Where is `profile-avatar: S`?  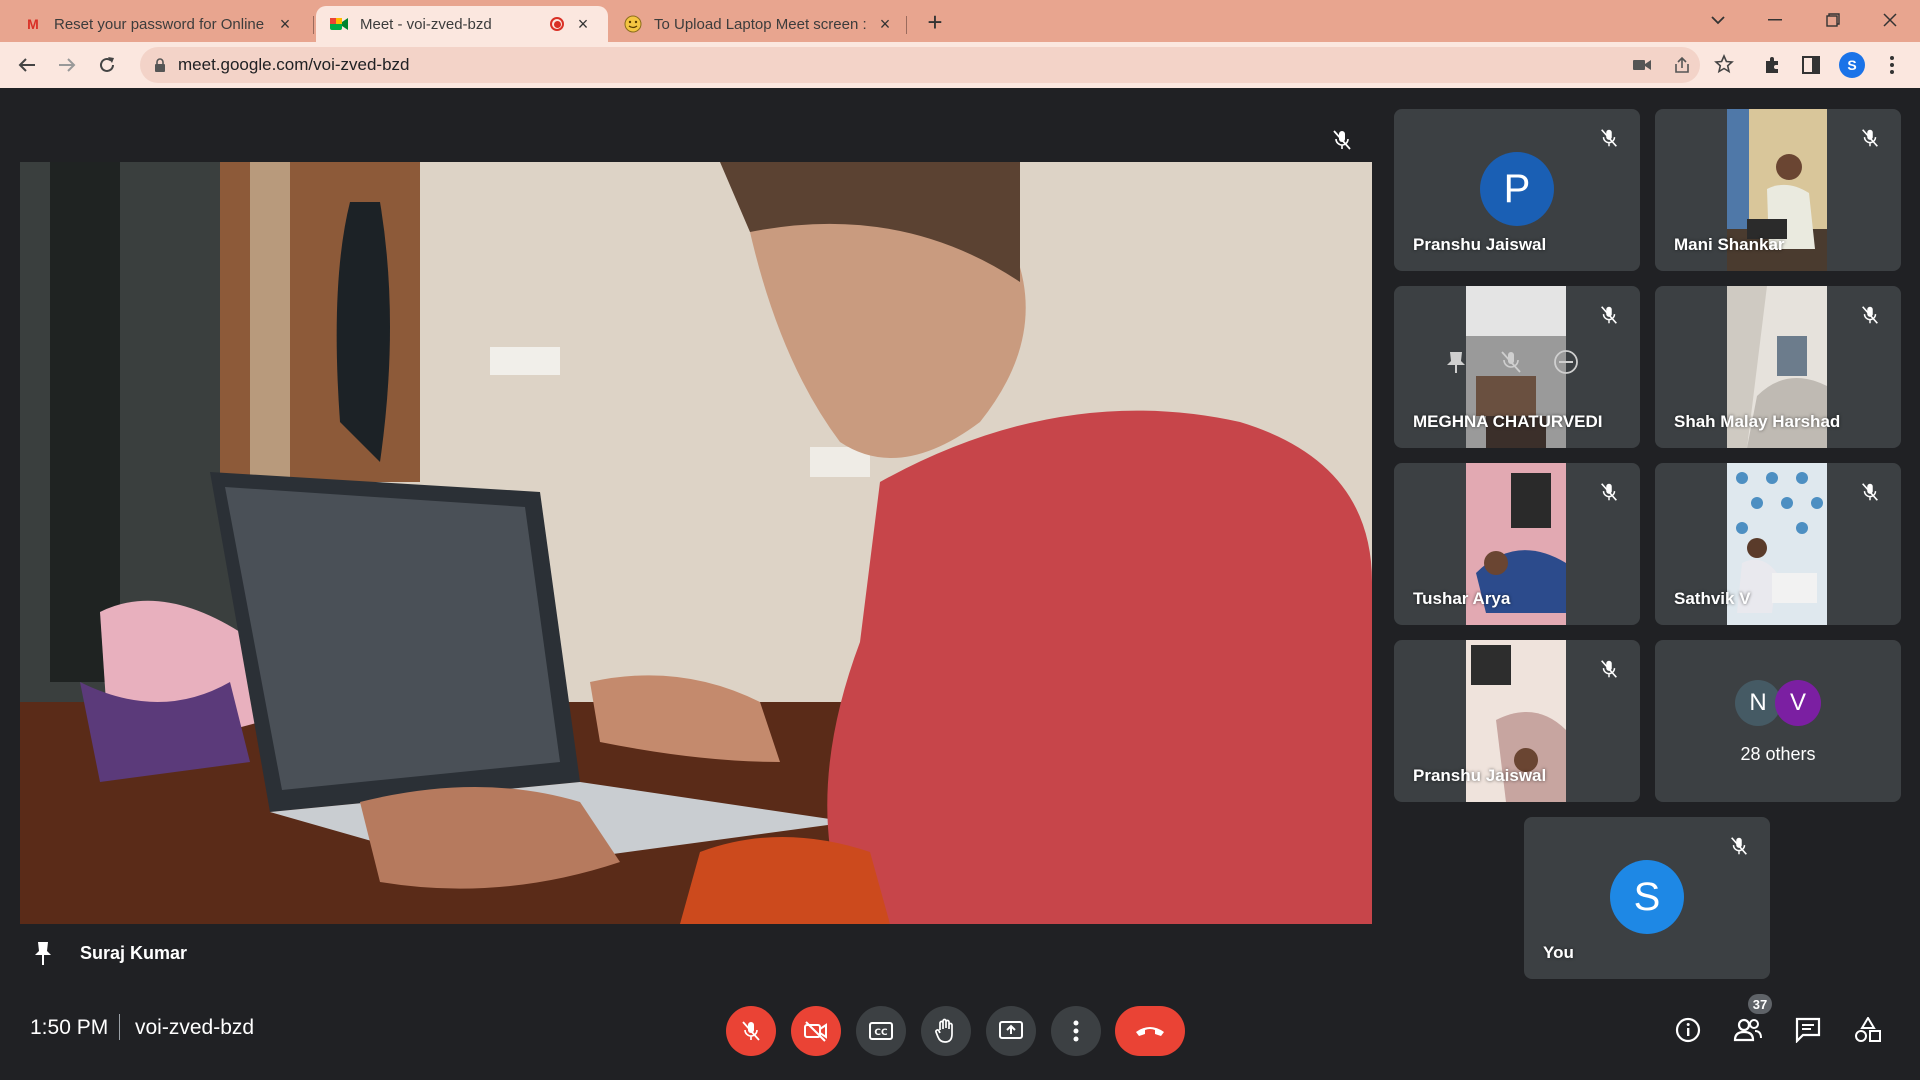 profile-avatar: S is located at coordinates (1852, 65).